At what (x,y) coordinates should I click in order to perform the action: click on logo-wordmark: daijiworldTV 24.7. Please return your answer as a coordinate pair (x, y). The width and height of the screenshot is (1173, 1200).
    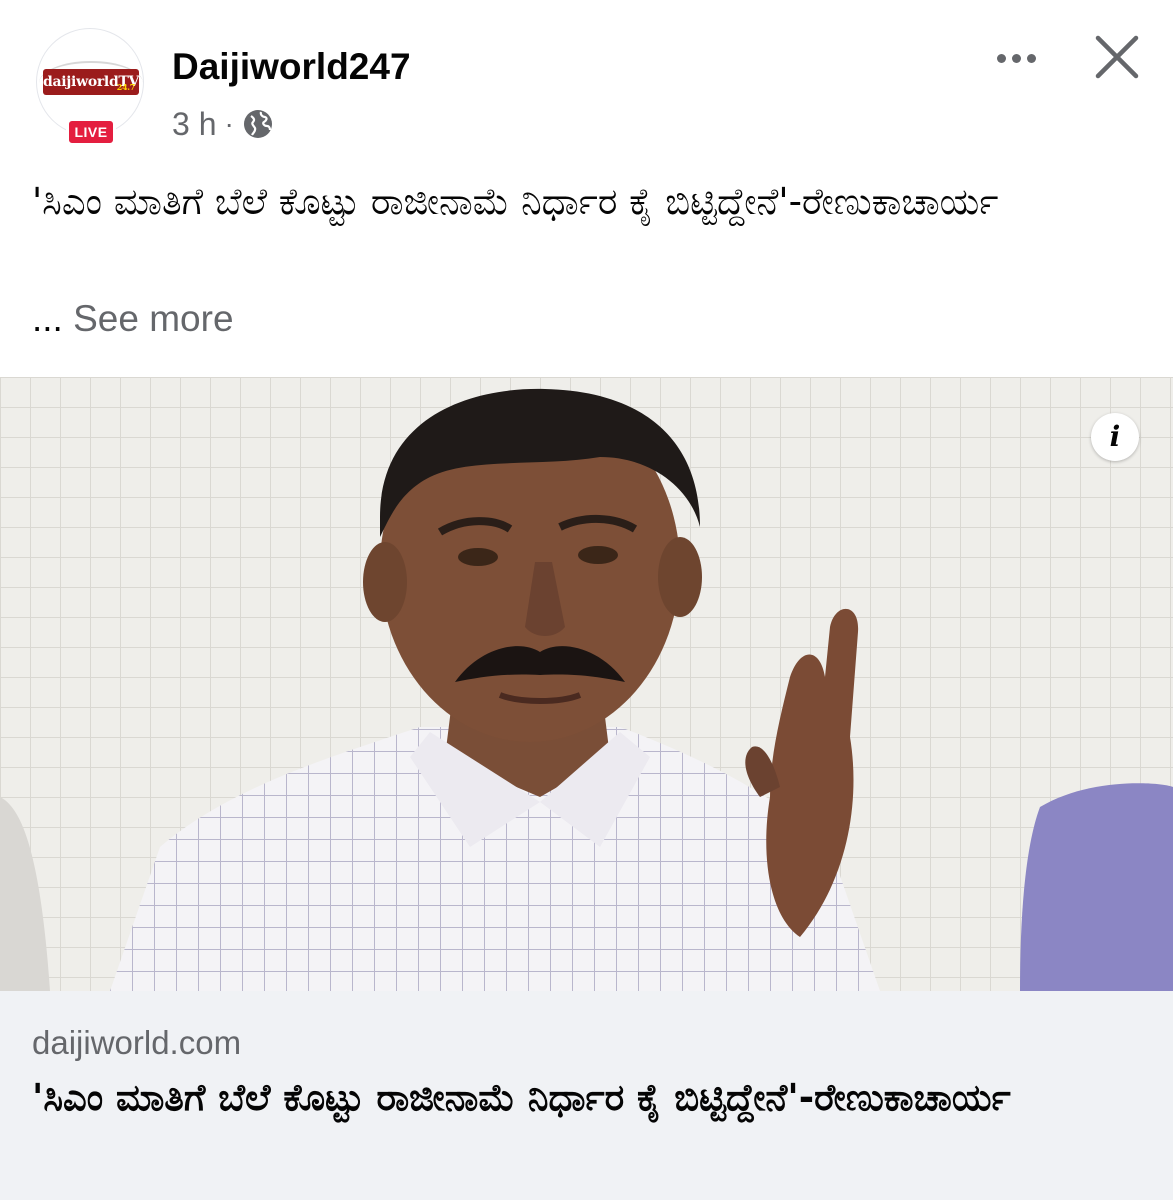
    Looking at the image, I should click on (91, 82).